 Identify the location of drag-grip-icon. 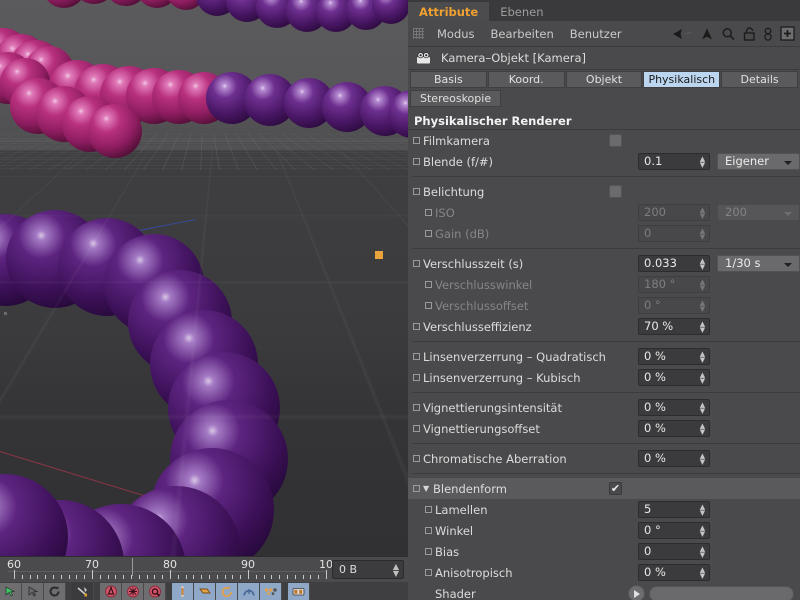
(418, 33).